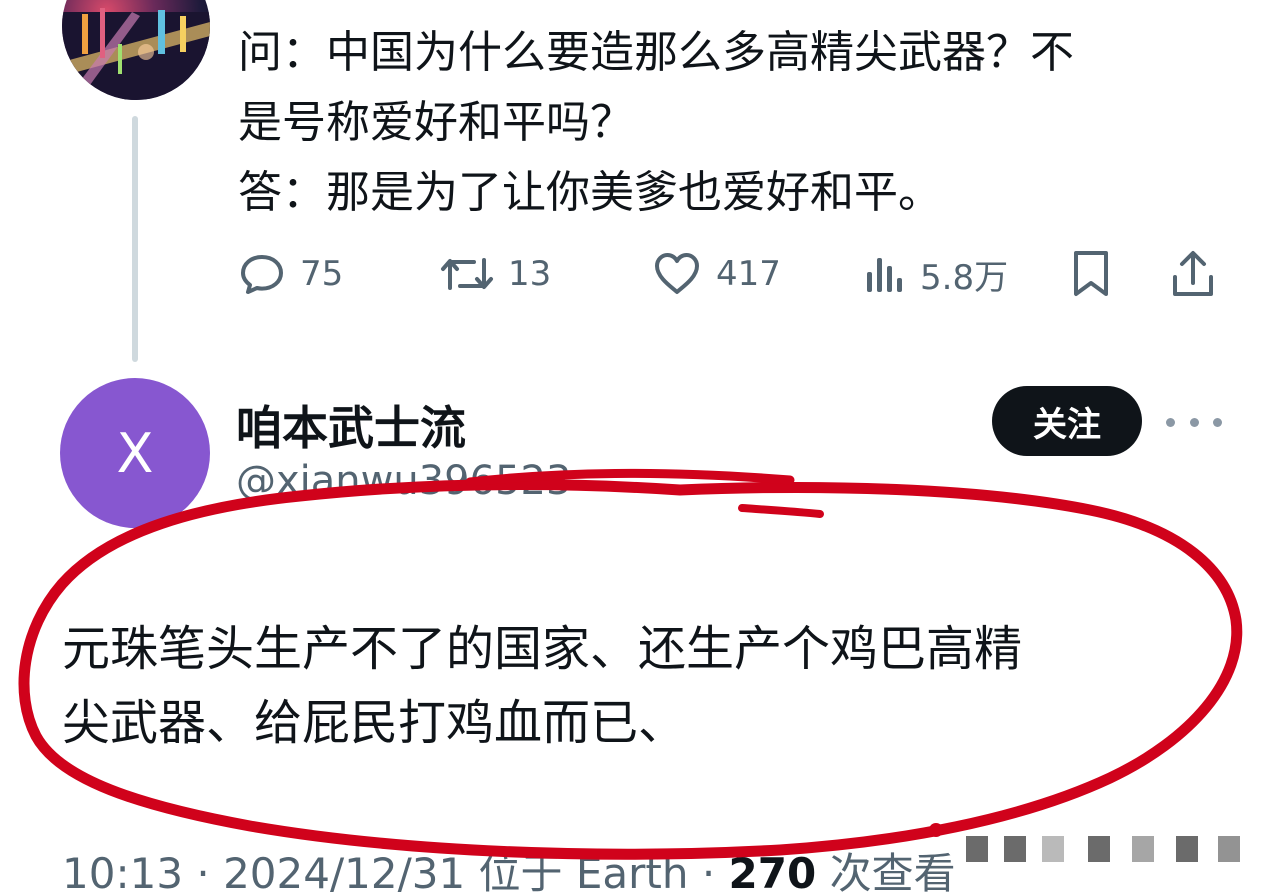 This screenshot has height=896, width=1280. What do you see at coordinates (374, 723) in the screenshot?
I see `reply-tweet-line: 尖武器、给屁民打鸡血而已、` at bounding box center [374, 723].